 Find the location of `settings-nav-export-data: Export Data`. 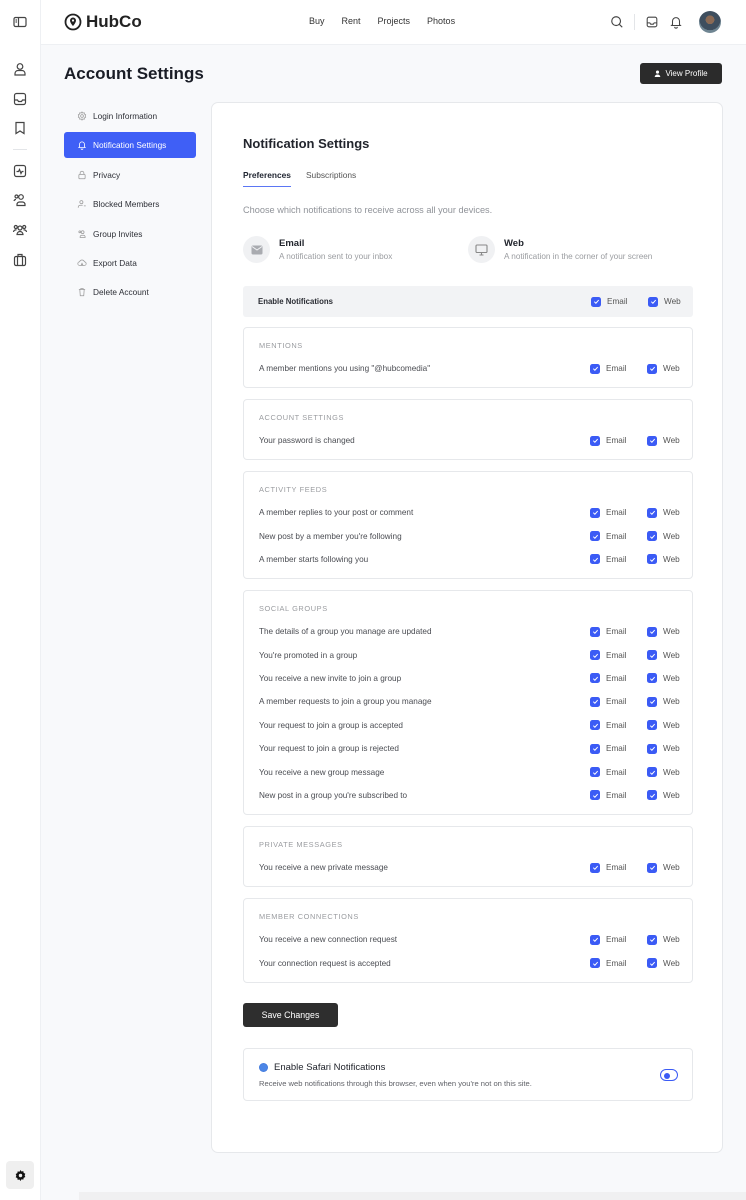

settings-nav-export-data: Export Data is located at coordinates (130, 263).